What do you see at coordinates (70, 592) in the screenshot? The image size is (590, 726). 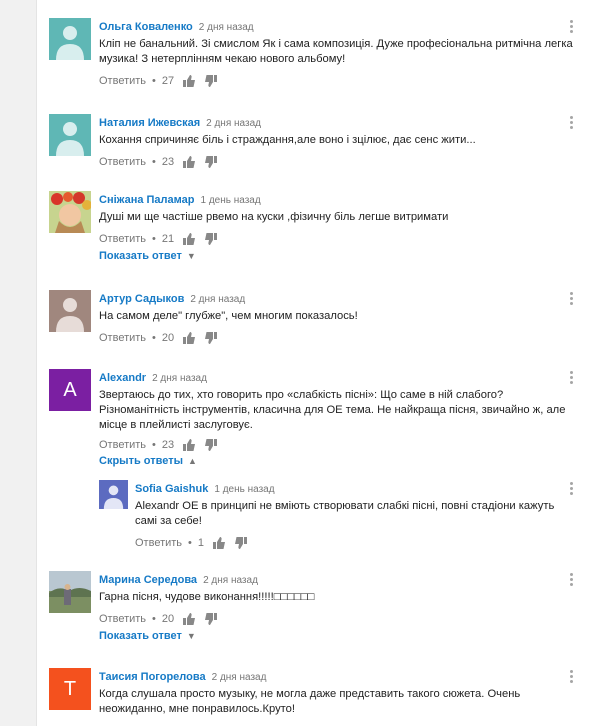 I see `photo-avatar-landscape` at bounding box center [70, 592].